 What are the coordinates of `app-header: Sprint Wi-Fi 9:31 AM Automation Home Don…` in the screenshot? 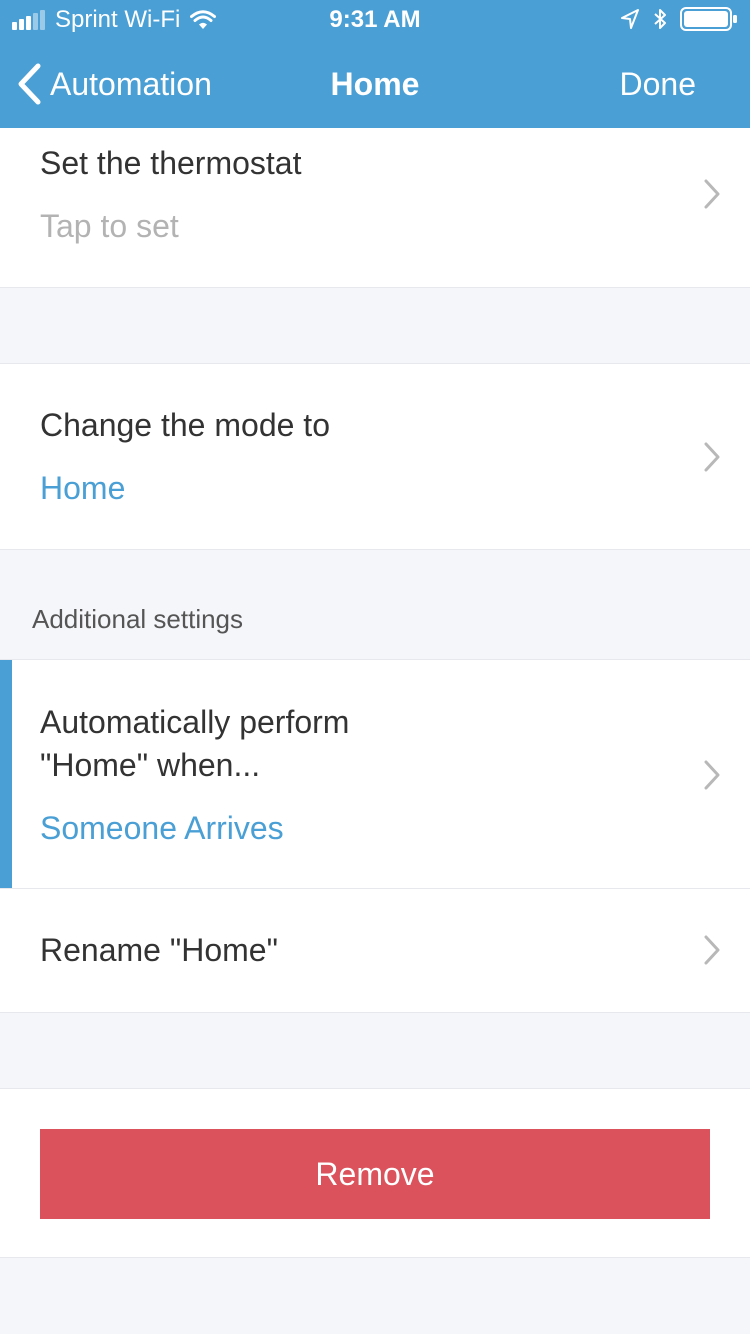 It's located at (375, 64).